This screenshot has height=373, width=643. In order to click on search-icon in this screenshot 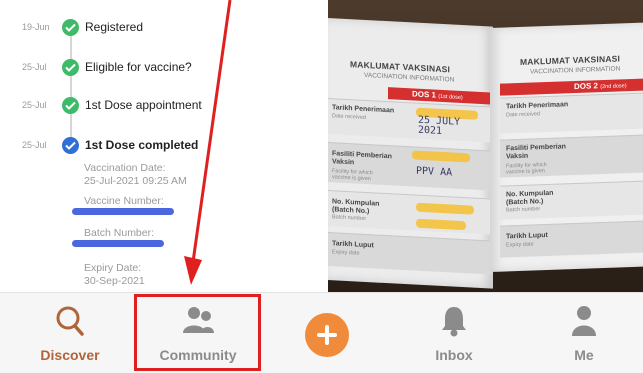, I will do `click(70, 323)`.